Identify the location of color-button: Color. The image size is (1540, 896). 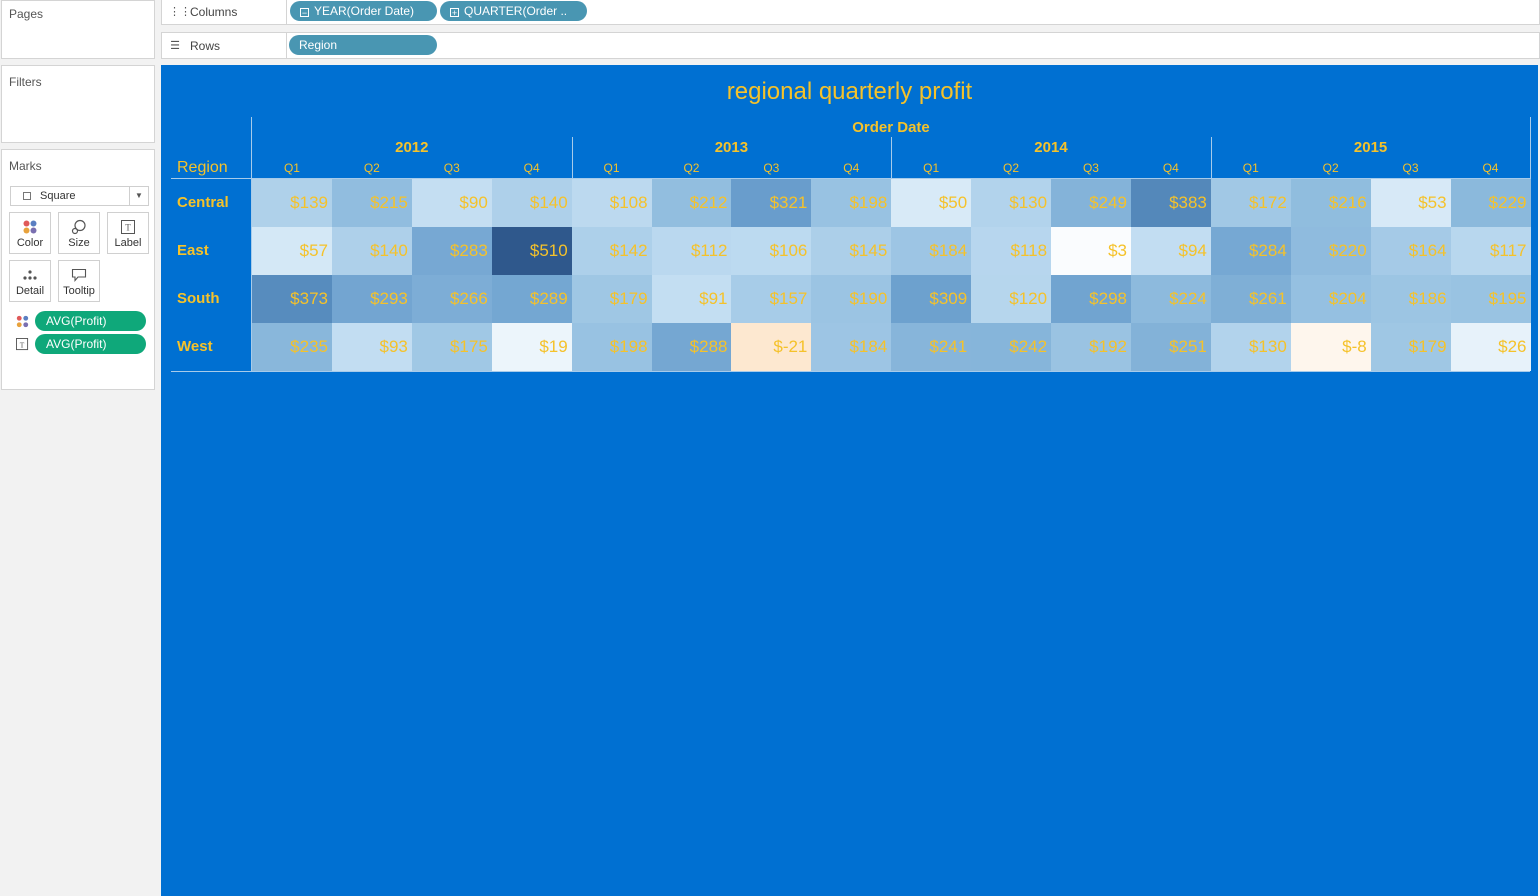
(30, 233).